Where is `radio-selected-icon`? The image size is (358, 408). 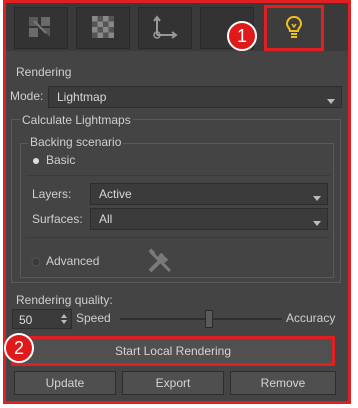
radio-selected-icon is located at coordinates (36, 161).